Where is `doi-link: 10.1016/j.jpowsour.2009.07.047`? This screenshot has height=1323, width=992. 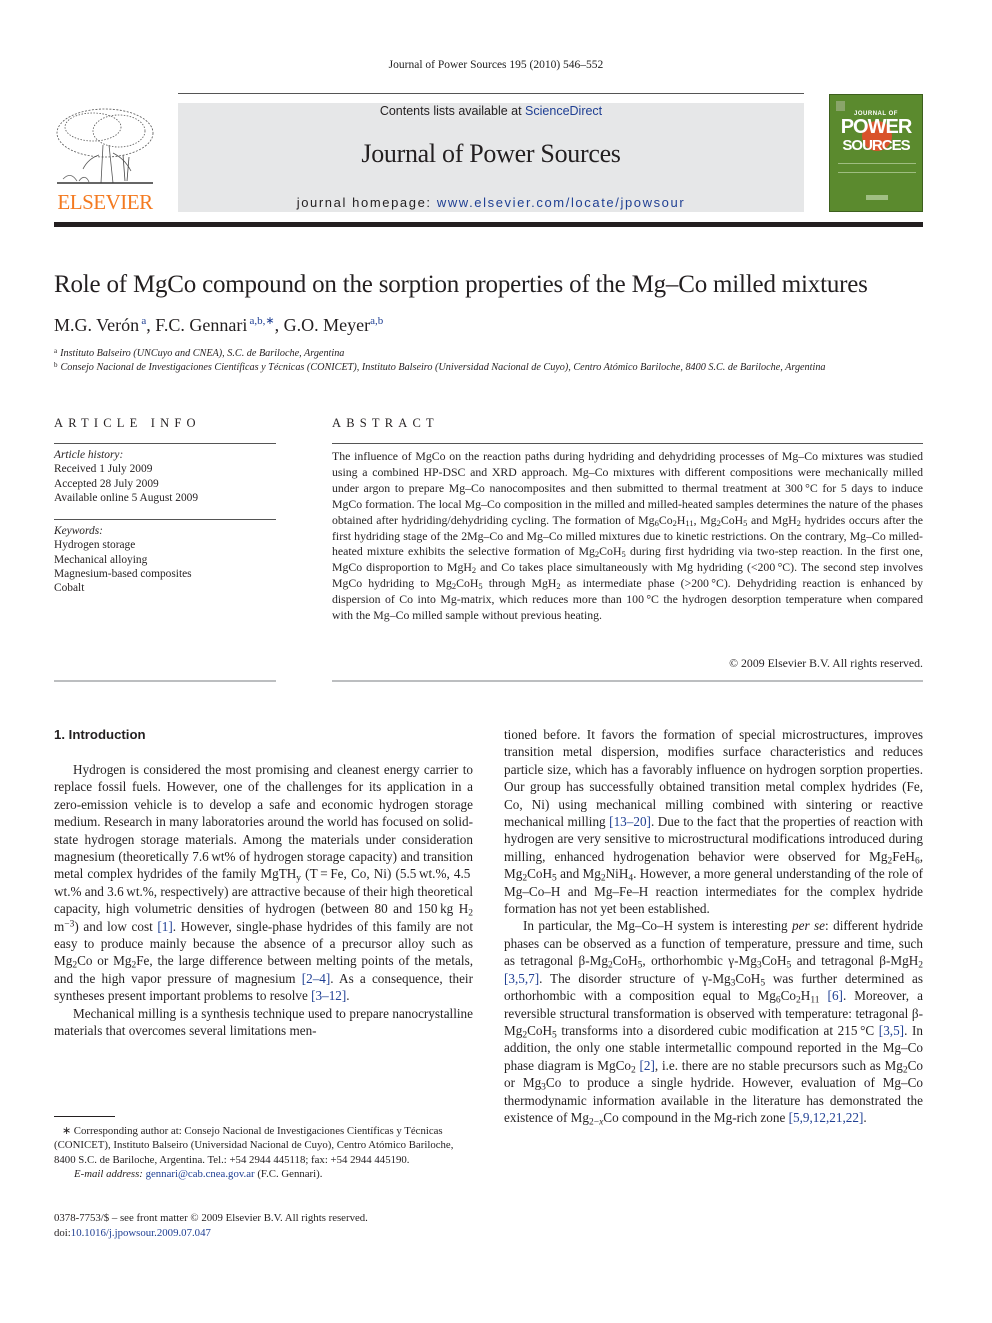 doi-link: 10.1016/j.jpowsour.2009.07.047 is located at coordinates (141, 1233).